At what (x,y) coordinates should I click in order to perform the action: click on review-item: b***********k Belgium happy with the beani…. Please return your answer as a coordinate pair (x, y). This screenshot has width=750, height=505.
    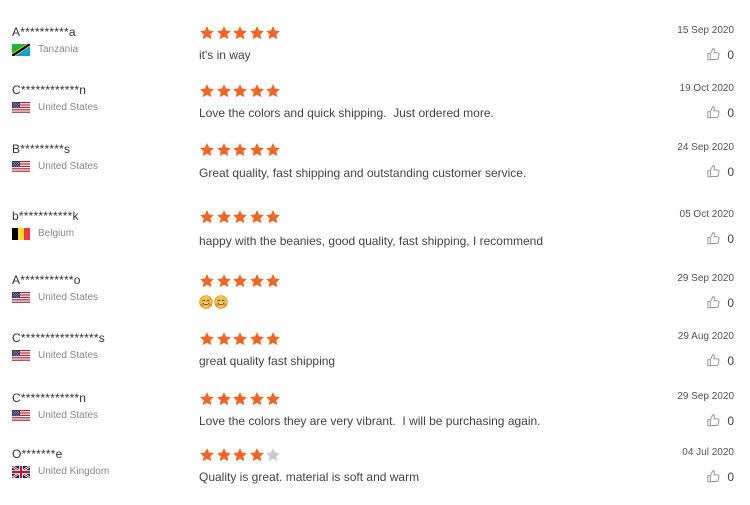
    Looking at the image, I should click on (375, 239).